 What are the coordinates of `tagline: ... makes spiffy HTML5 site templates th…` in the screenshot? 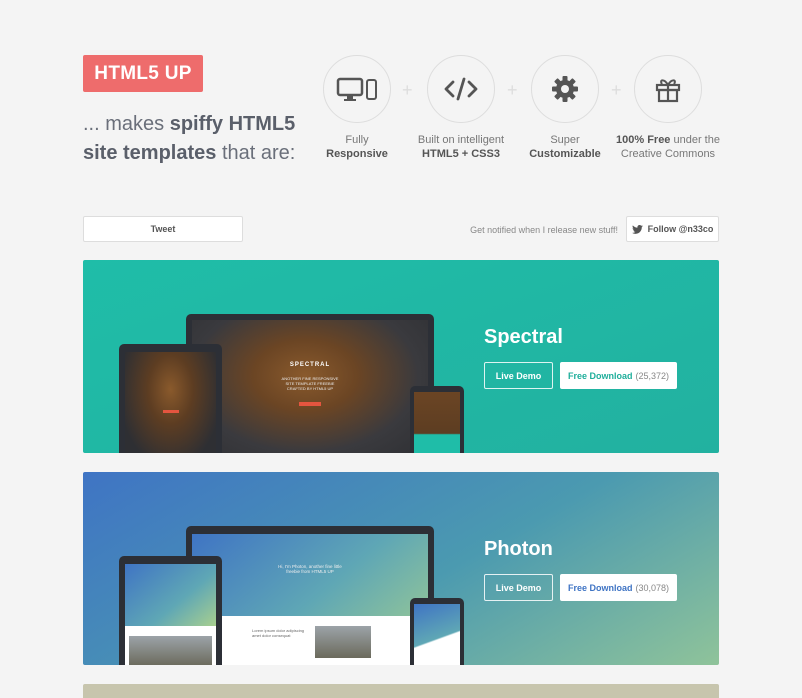 It's located at (189, 139).